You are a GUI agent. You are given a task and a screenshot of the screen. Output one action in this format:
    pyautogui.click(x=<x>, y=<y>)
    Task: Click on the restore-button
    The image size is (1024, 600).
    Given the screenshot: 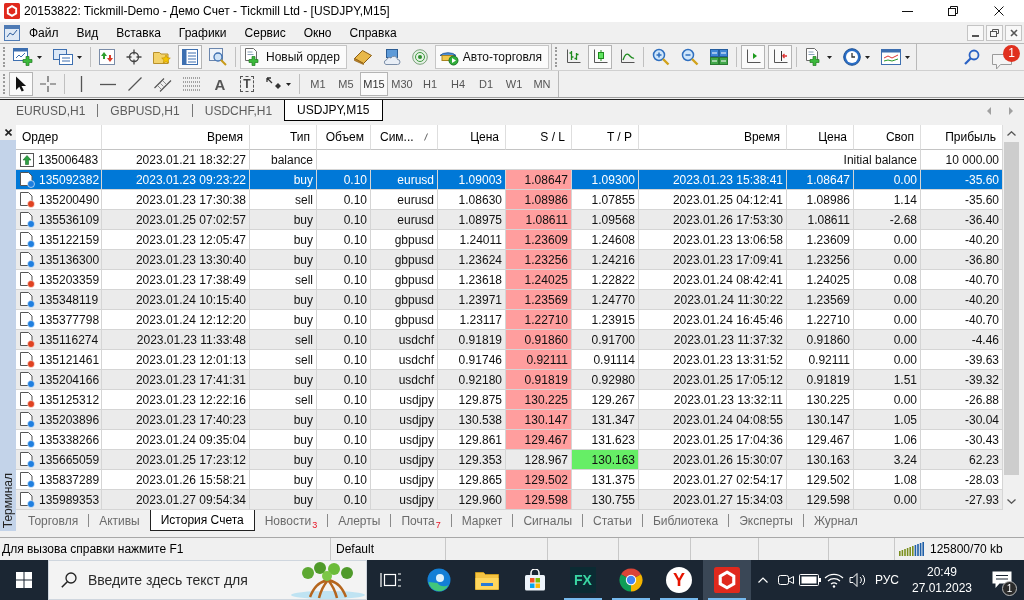 What is the action you would take?
    pyautogui.click(x=994, y=32)
    